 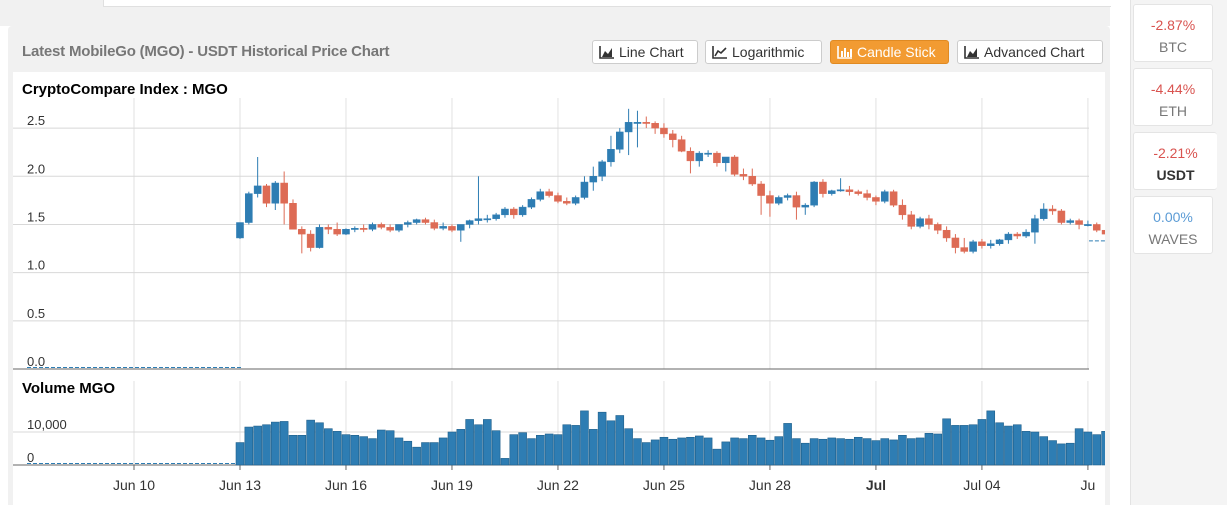 I want to click on candle-stick-button: Candle Stick, so click(x=889, y=52).